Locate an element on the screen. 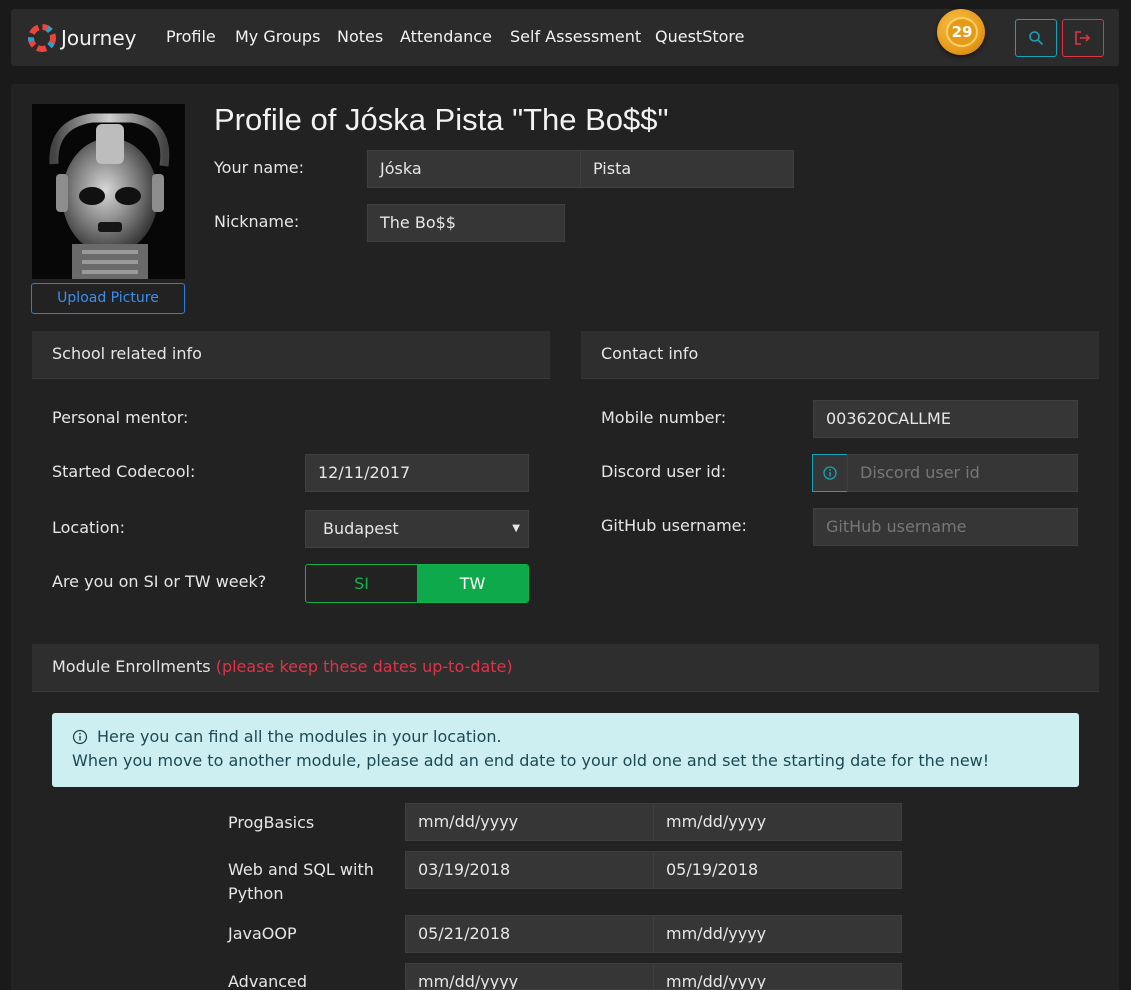 The height and width of the screenshot is (990, 1131). coin-count: 29 is located at coordinates (962, 32).